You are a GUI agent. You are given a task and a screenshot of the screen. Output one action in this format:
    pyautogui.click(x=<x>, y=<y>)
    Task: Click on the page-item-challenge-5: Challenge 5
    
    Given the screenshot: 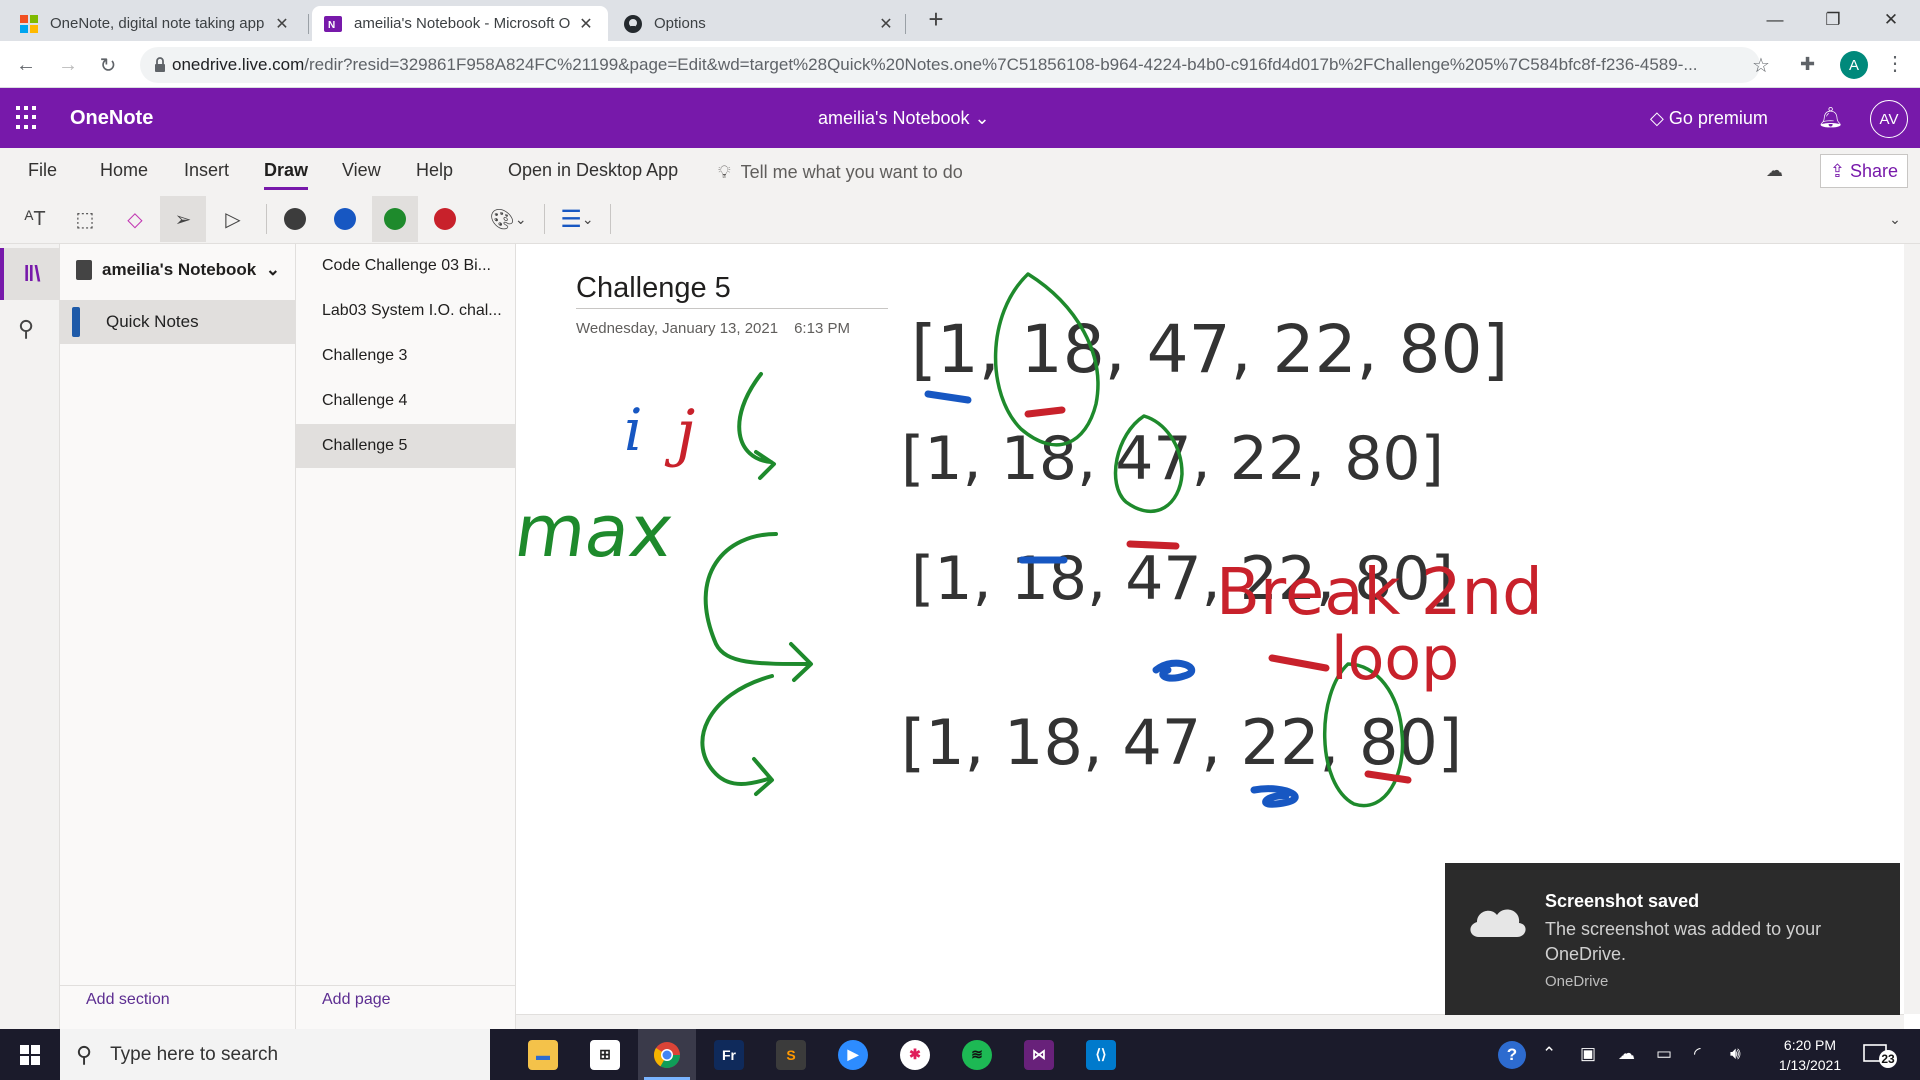 What is the action you would take?
    pyautogui.click(x=406, y=446)
    